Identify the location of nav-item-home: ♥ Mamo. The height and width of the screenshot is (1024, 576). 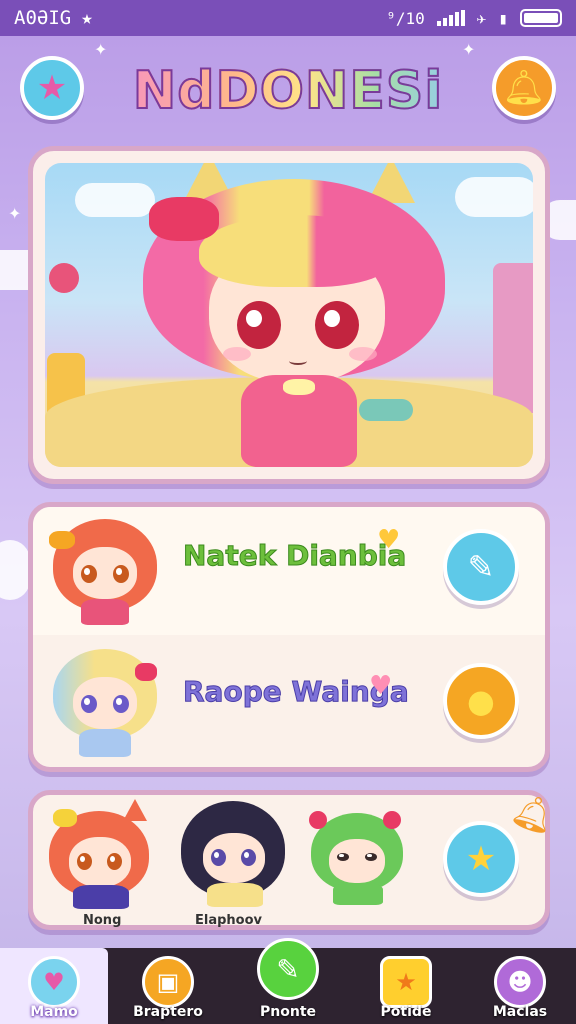
(54, 986).